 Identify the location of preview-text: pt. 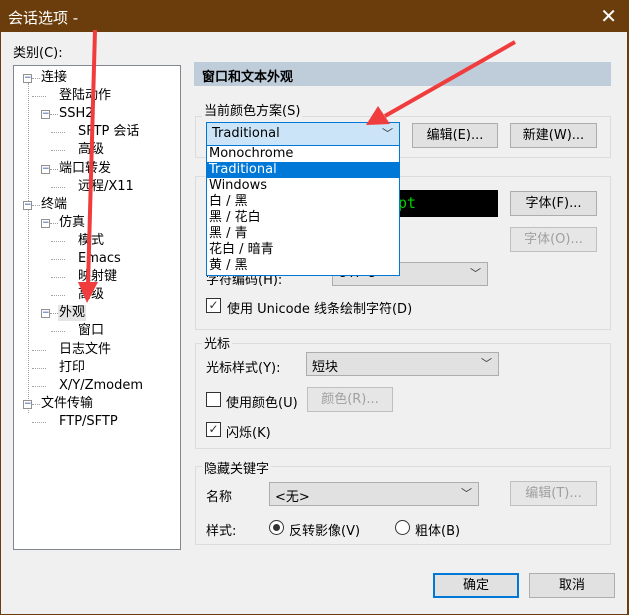
(407, 203).